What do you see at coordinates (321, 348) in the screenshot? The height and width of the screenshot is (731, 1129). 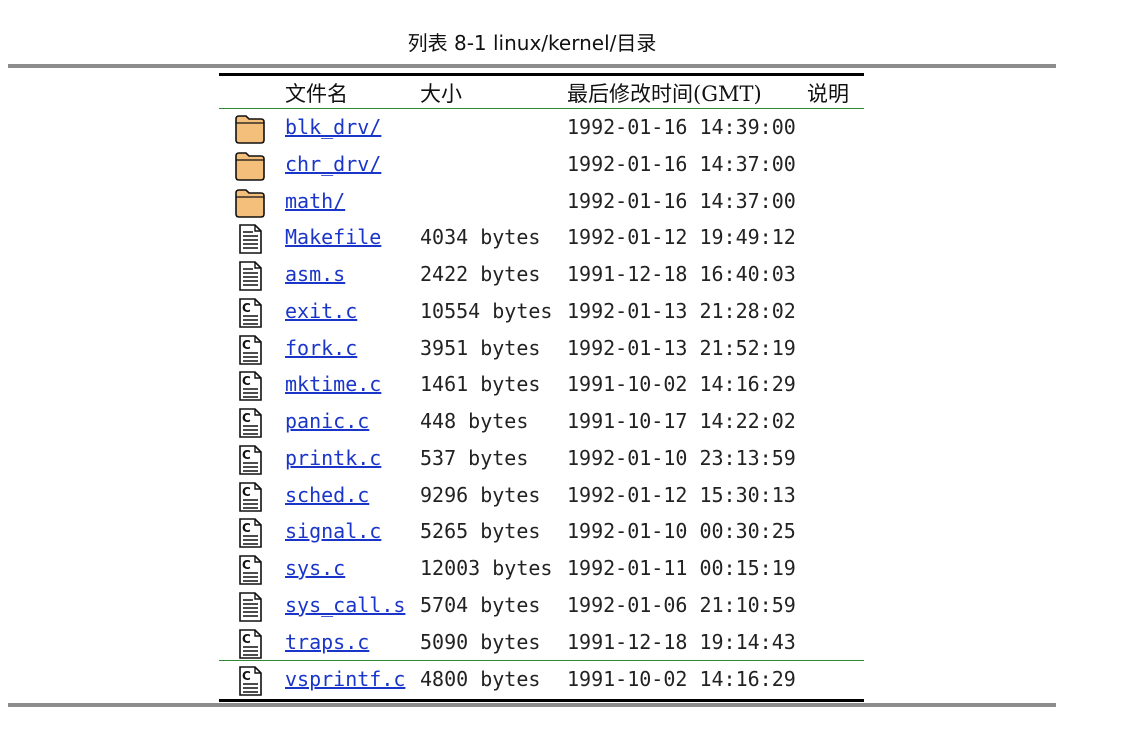 I see `file-name-link: fork.c` at bounding box center [321, 348].